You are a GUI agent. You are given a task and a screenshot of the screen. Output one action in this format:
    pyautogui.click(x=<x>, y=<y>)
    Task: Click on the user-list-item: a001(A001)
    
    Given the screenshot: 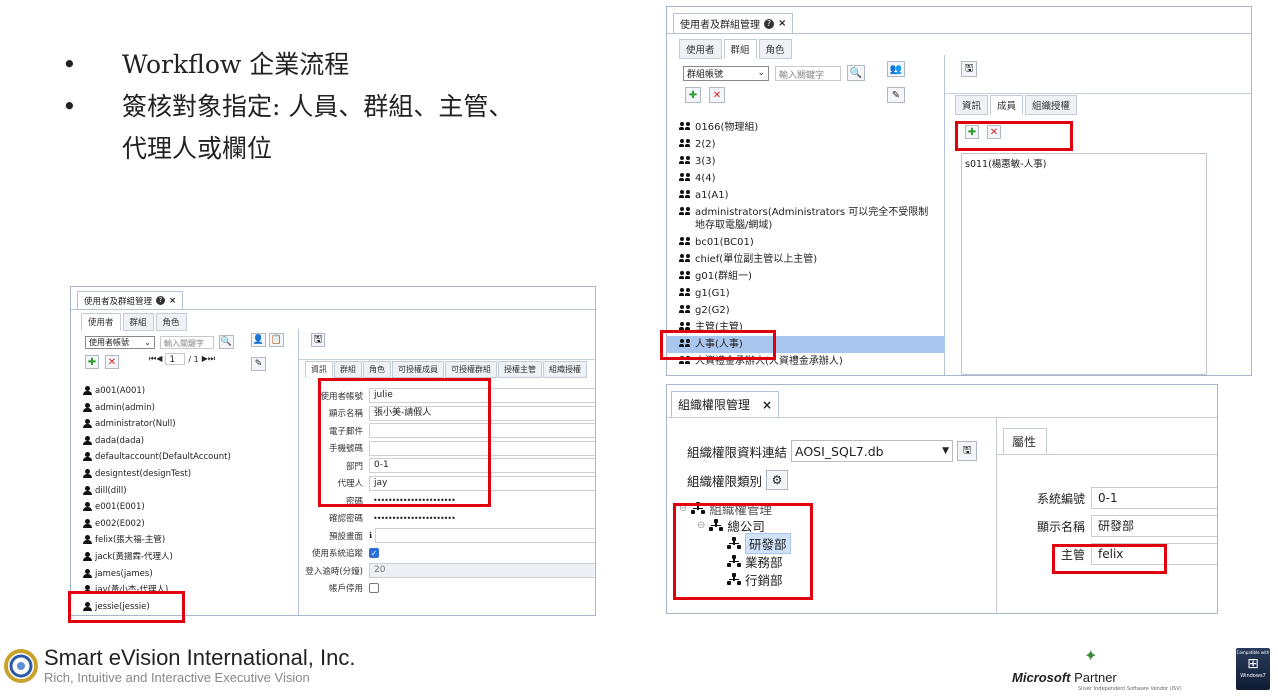 What is the action you would take?
    pyautogui.click(x=185, y=391)
    